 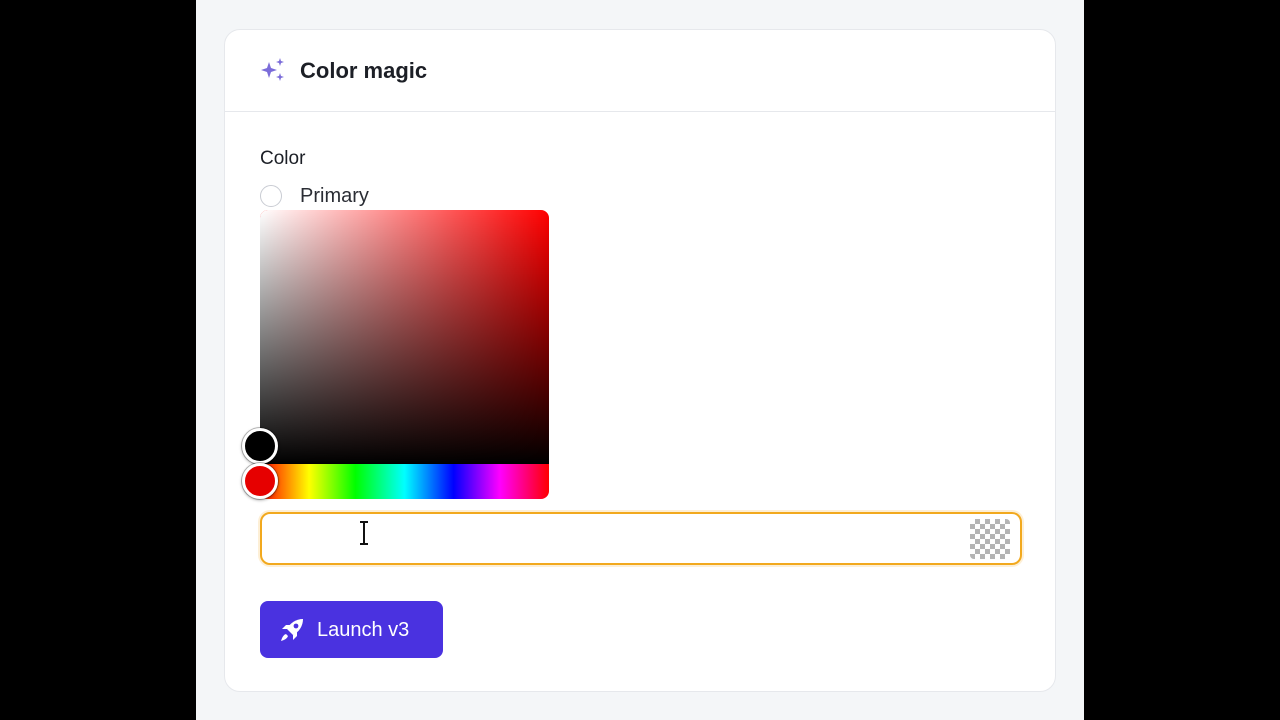 I want to click on saturation-value-area, so click(x=404, y=337).